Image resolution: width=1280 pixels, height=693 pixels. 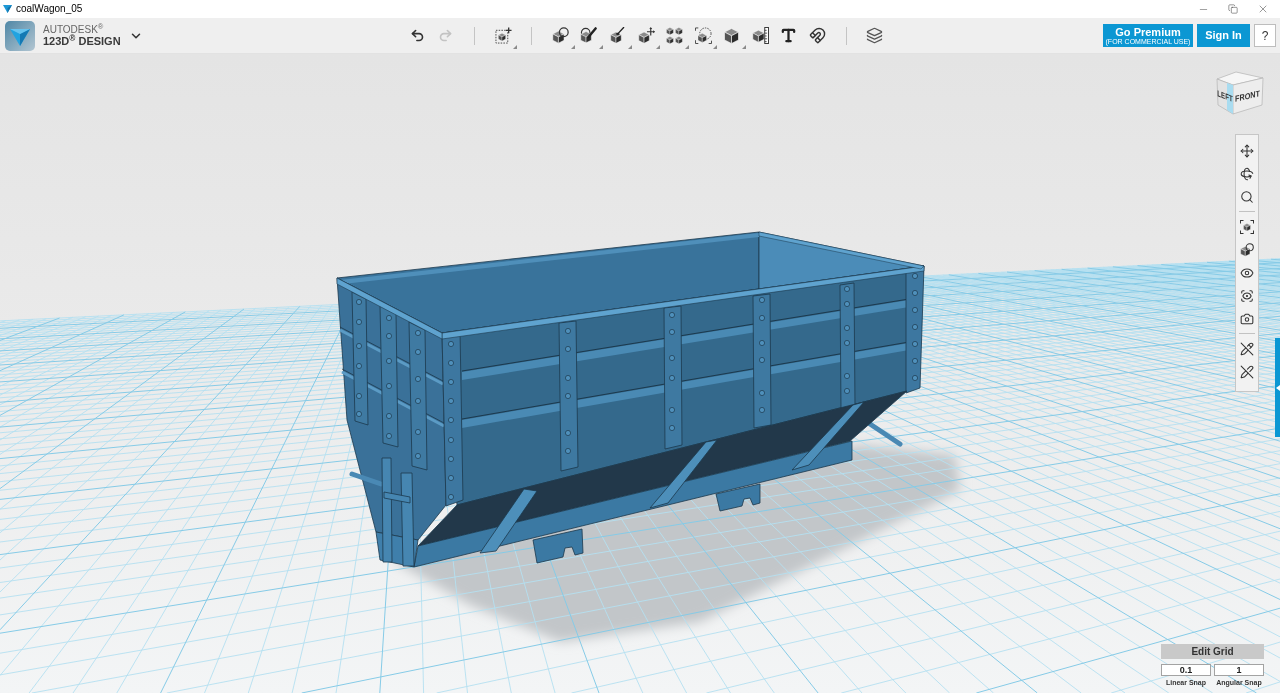 I want to click on edit-grid-button: Edit Grid, so click(x=1212, y=651).